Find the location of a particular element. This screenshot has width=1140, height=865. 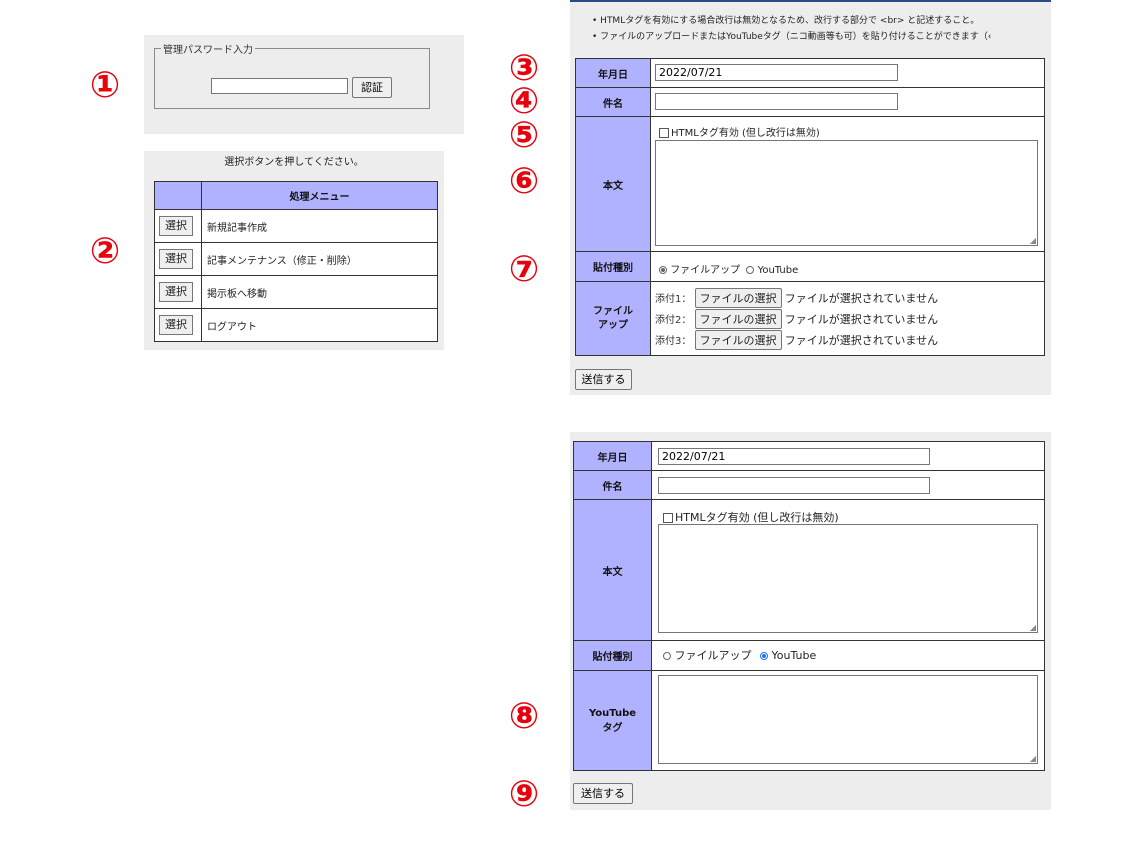

file-upload-label-line1: ファイル is located at coordinates (613, 311).